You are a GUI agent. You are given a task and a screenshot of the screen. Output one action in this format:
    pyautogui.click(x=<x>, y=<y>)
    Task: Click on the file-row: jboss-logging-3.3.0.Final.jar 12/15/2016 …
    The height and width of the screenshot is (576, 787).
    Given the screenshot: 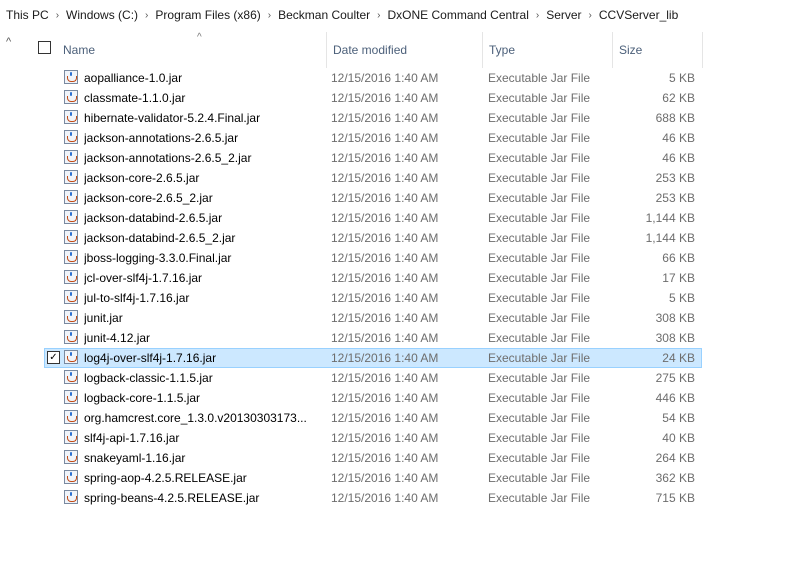 What is the action you would take?
    pyautogui.click(x=393, y=258)
    